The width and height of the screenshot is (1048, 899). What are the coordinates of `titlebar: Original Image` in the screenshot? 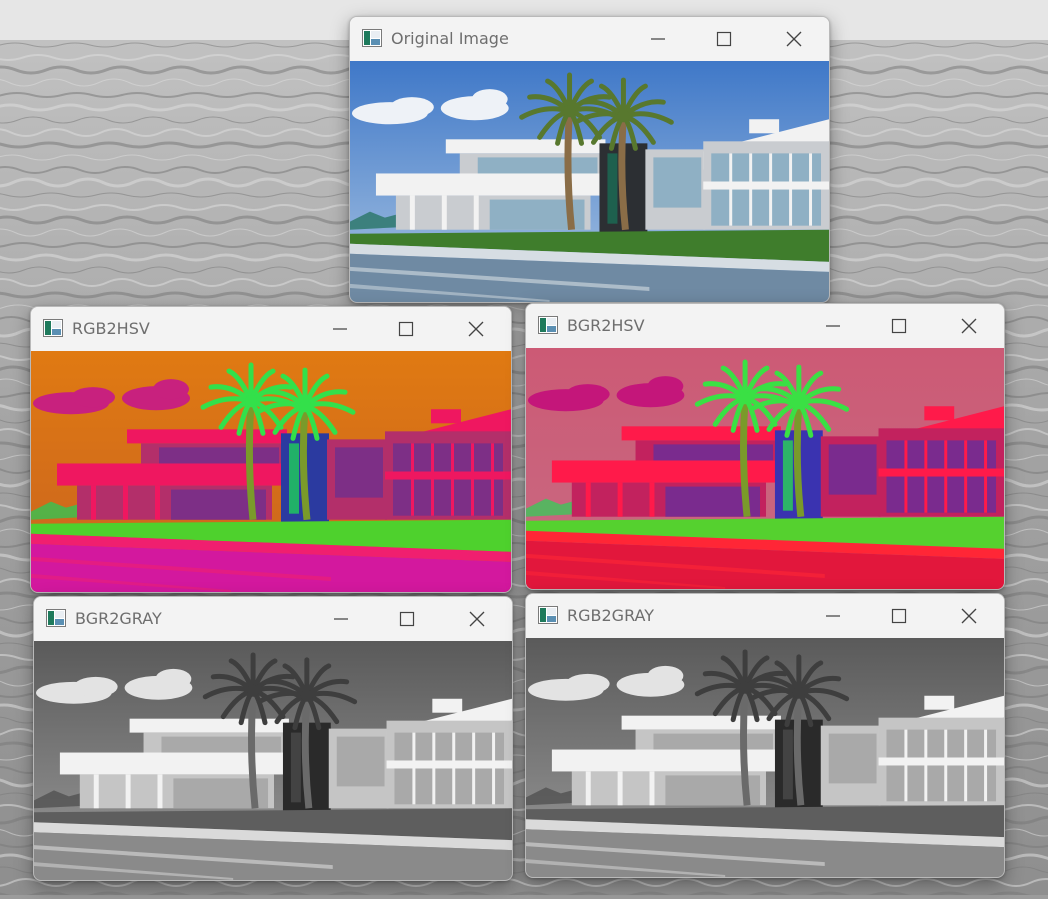 It's located at (589, 39).